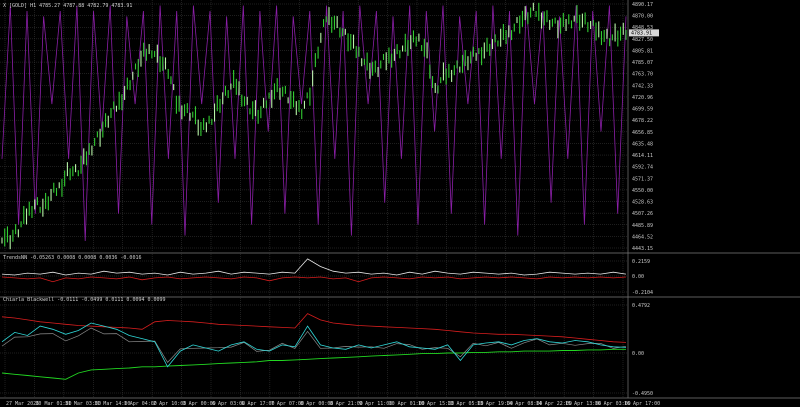 Image resolution: width=800 pixels, height=407 pixels. Describe the element at coordinates (346, 404) in the screenshot. I see `time-tick-label: 8 Apr 21:00` at that location.